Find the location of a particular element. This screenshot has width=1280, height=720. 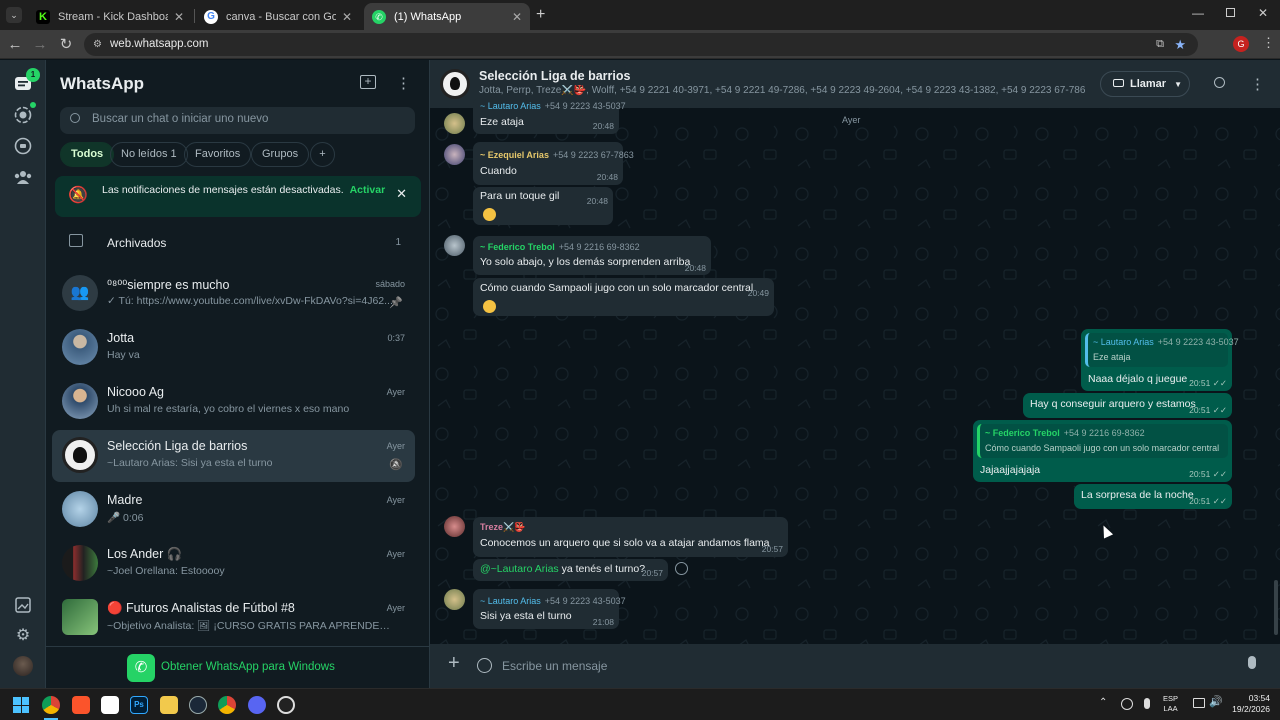

search-box: Buscar un chat o iniciar uno nuevo is located at coordinates (237, 120).